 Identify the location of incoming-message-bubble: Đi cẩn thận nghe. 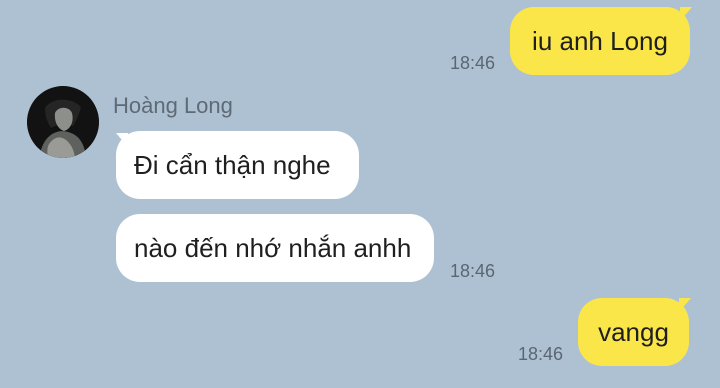
(237, 165).